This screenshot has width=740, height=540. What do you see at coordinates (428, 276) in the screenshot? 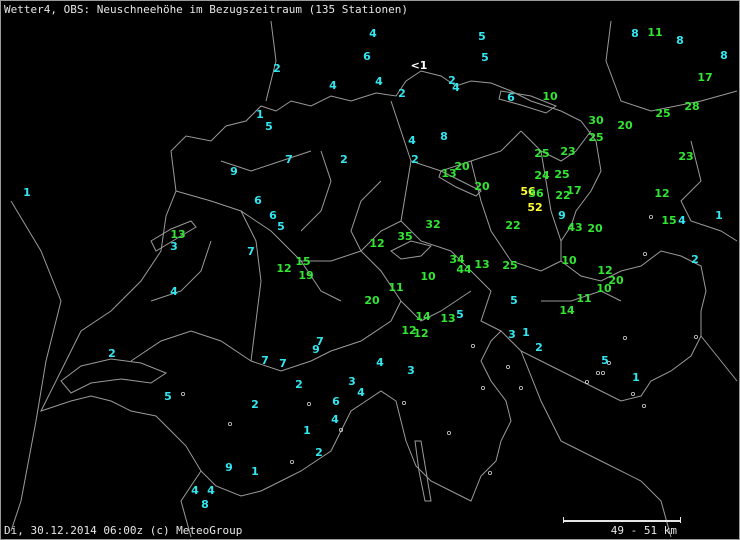
I see `station-value: 10` at bounding box center [428, 276].